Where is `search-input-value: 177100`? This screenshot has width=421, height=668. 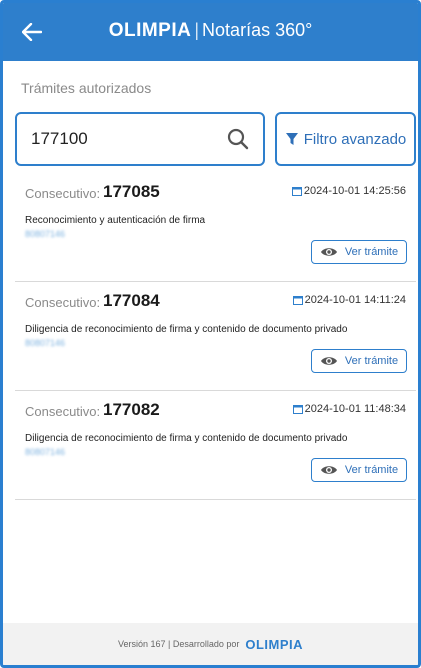 search-input-value: 177100 is located at coordinates (129, 139).